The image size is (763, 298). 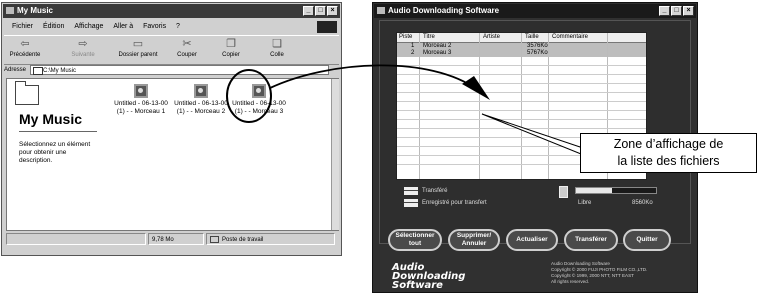 I want to click on forward-button: ⇨ Suivante, so click(x=83, y=48).